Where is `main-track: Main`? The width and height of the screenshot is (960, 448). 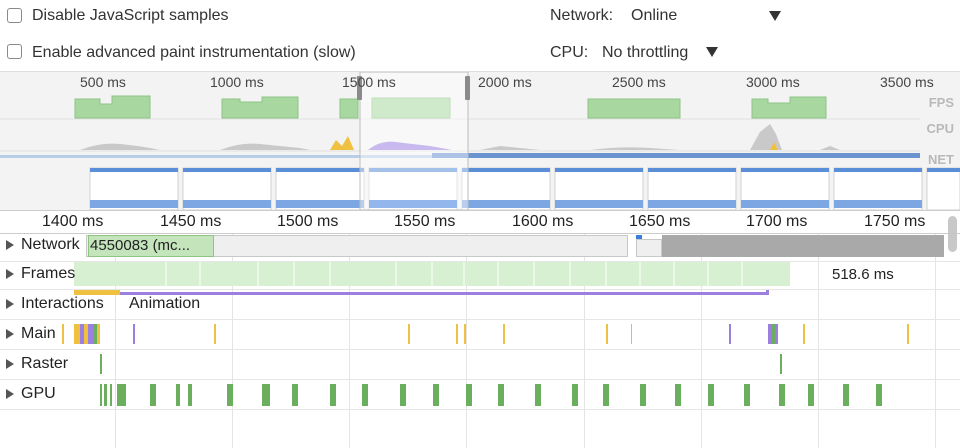
main-track: Main is located at coordinates (480, 335).